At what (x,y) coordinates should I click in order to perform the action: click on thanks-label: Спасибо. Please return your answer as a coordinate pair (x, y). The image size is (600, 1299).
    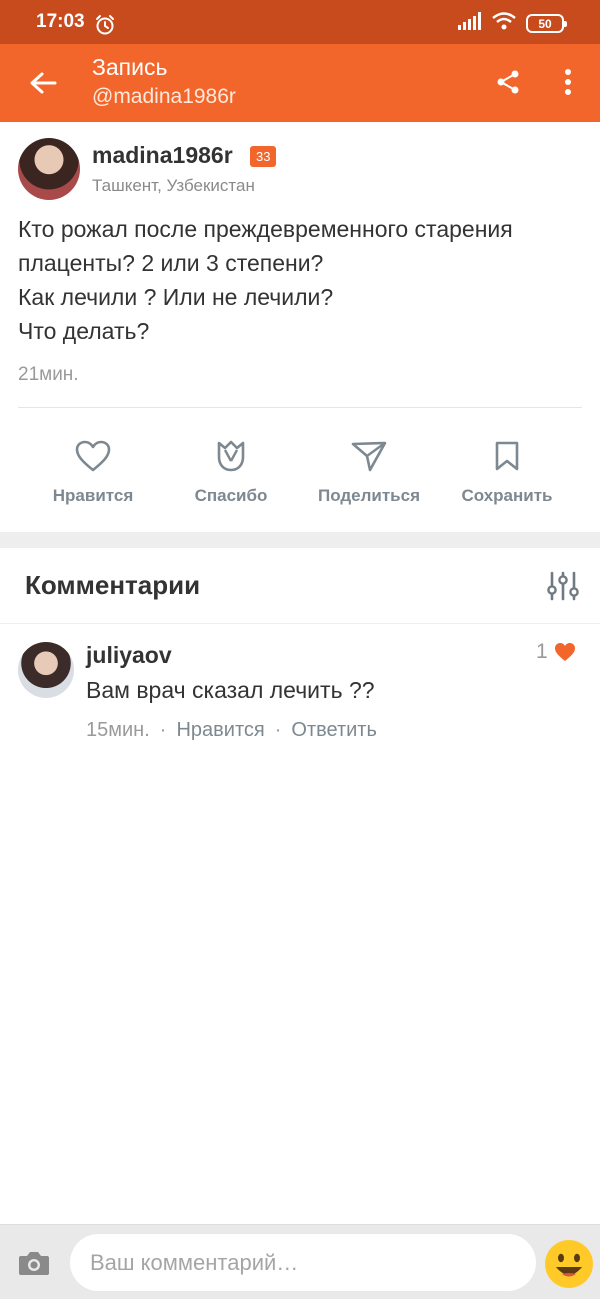
    Looking at the image, I should click on (231, 495).